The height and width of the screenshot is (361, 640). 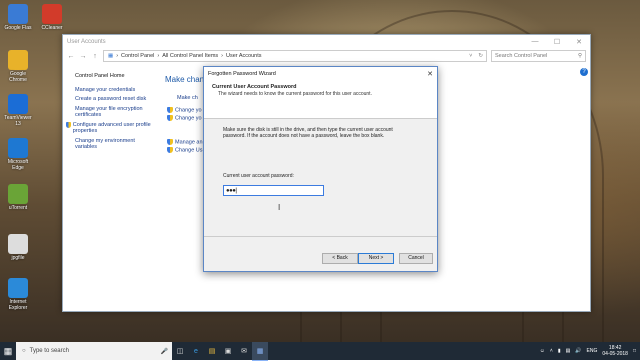 I want to click on control-panel-home-link: Control Panel Home, so click(x=115, y=76).